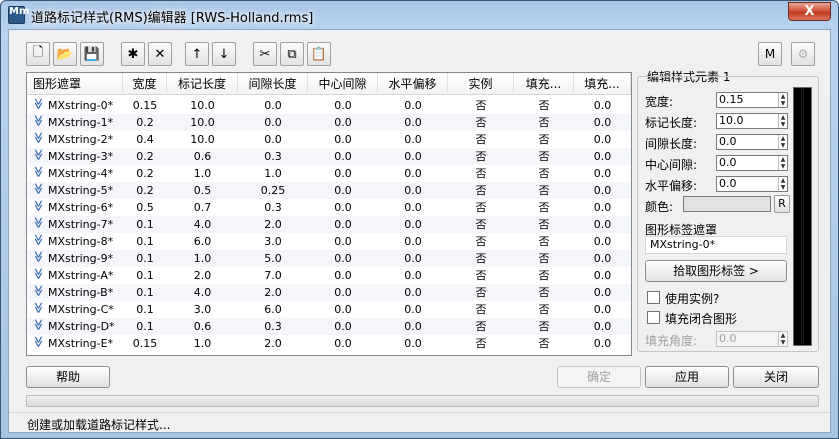  What do you see at coordinates (75, 84) in the screenshot?
I see `column-header: 图形遮罩` at bounding box center [75, 84].